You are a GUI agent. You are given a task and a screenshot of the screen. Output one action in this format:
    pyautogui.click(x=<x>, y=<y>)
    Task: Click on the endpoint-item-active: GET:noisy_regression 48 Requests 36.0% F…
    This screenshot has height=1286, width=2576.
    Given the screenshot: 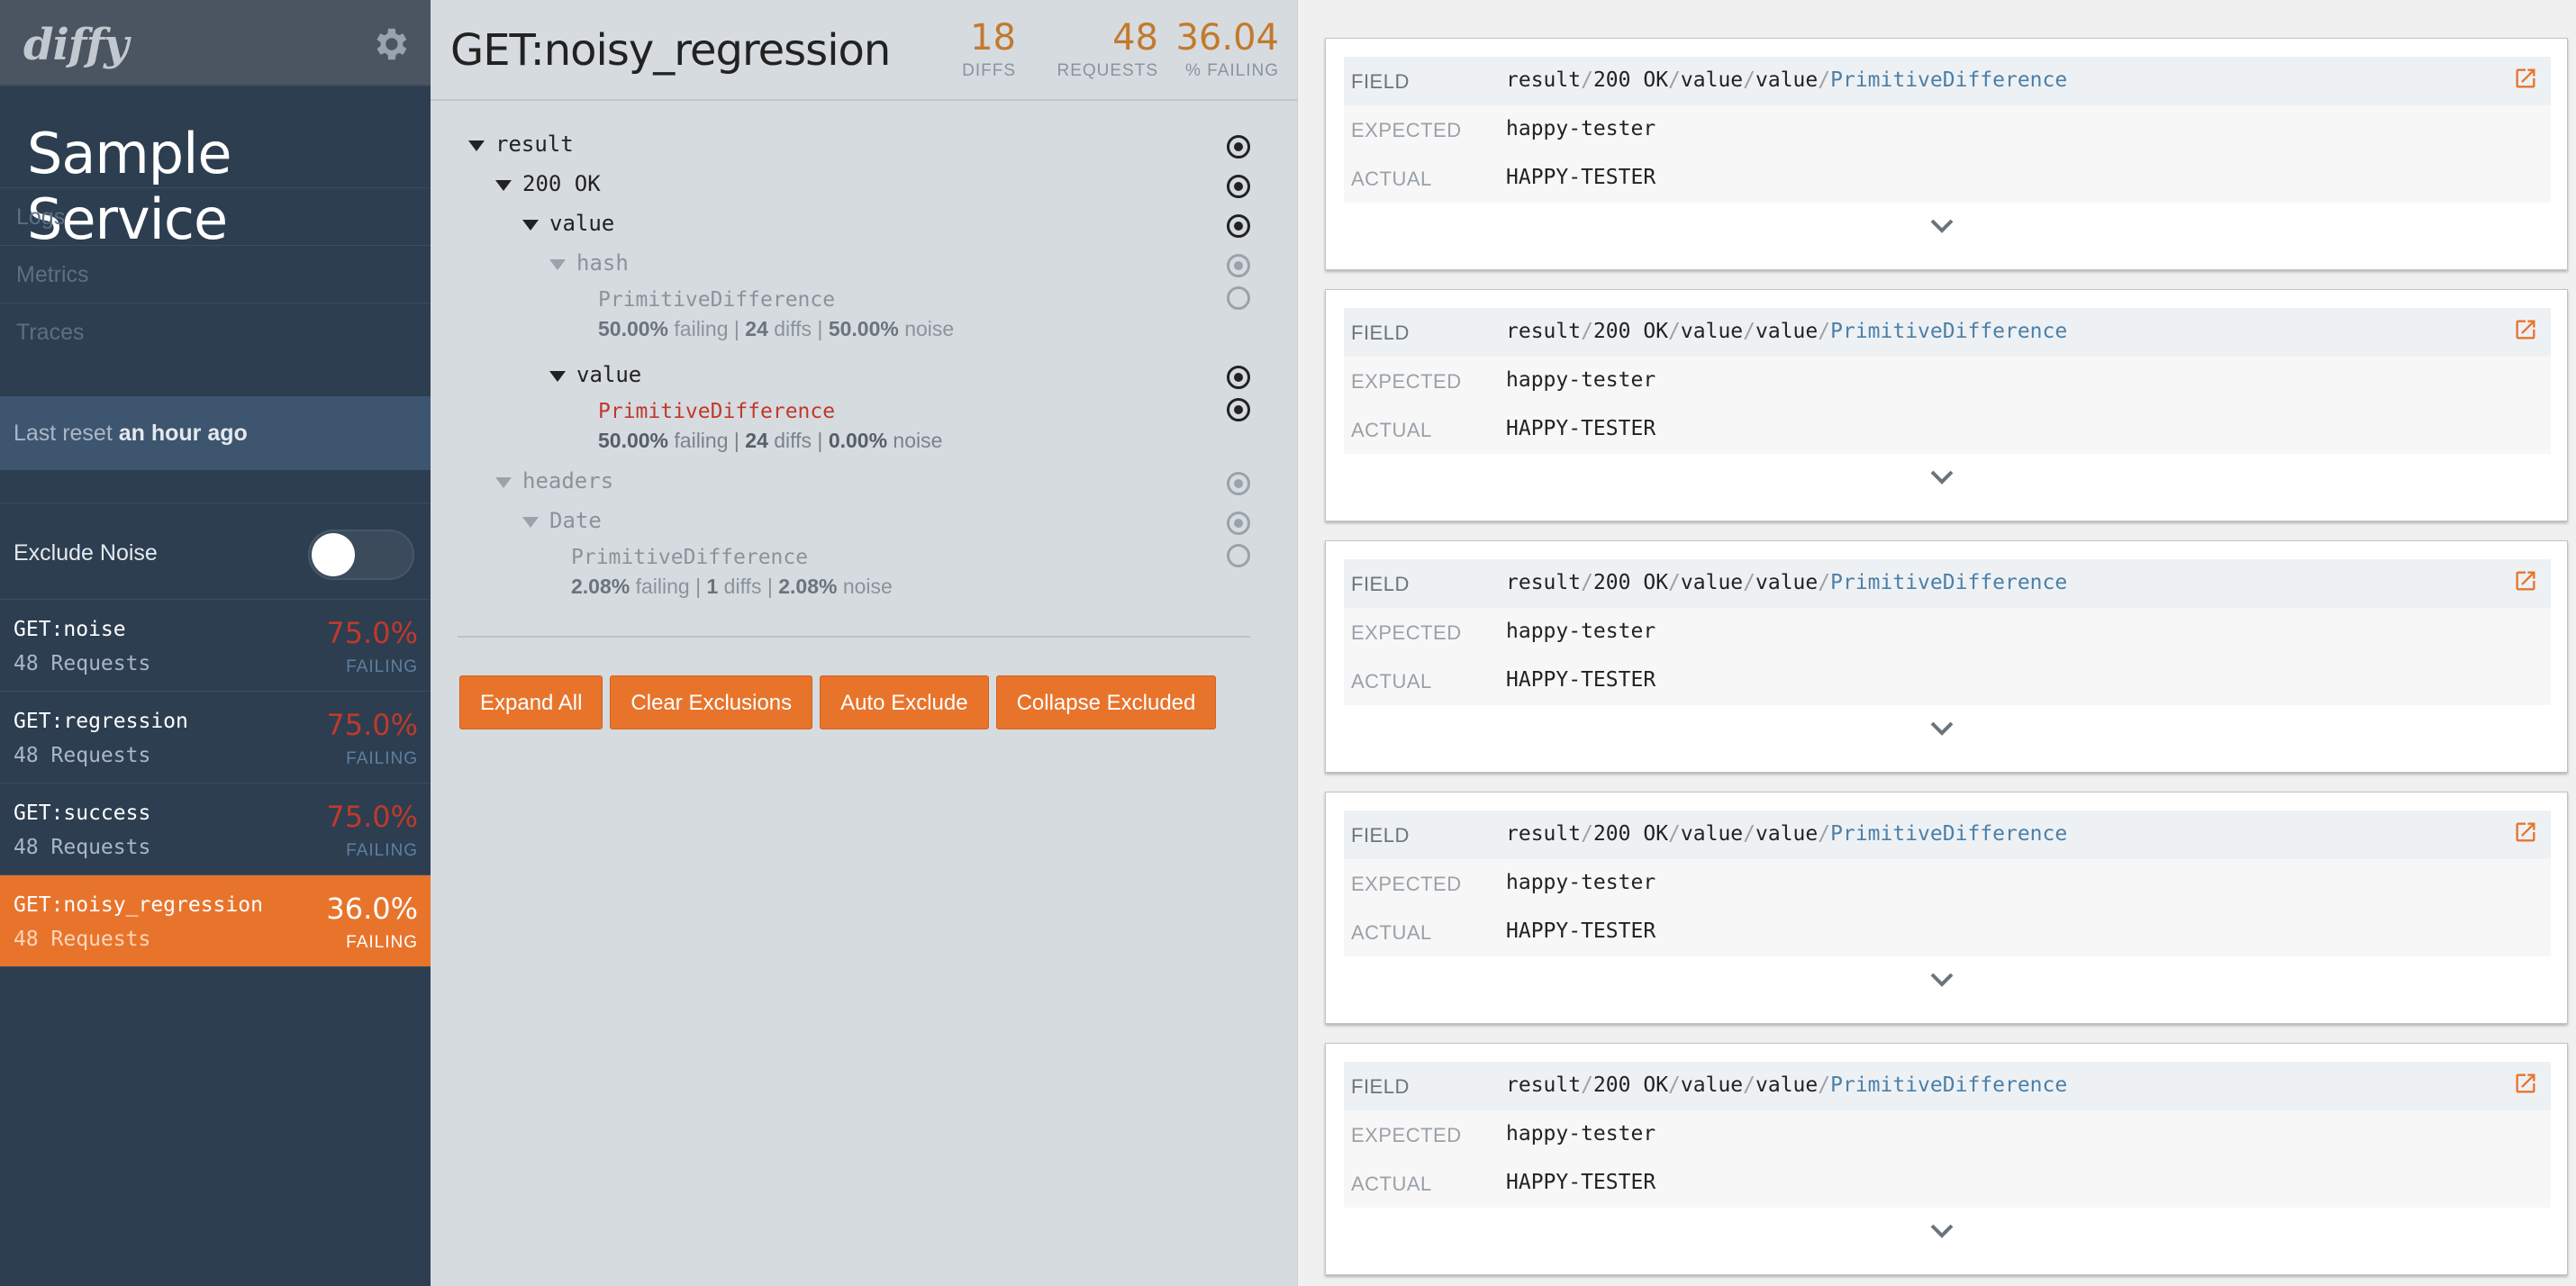 What is the action you would take?
    pyautogui.click(x=215, y=921)
    